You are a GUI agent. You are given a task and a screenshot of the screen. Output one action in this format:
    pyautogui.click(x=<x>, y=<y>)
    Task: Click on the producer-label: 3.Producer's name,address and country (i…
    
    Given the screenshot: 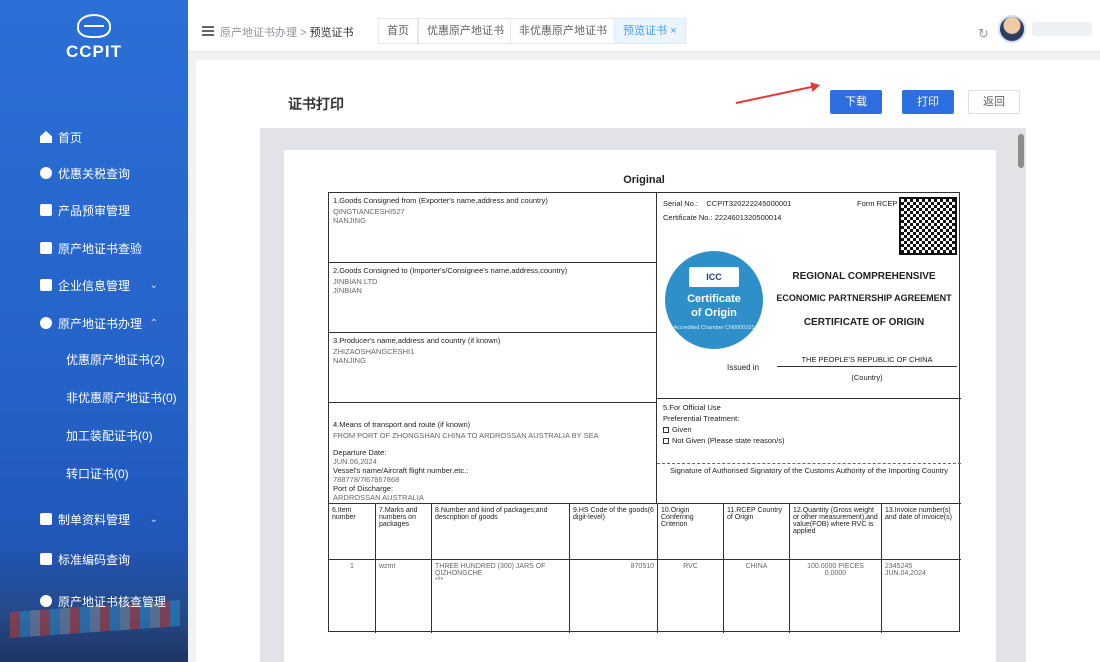 What is the action you would take?
    pyautogui.click(x=417, y=340)
    